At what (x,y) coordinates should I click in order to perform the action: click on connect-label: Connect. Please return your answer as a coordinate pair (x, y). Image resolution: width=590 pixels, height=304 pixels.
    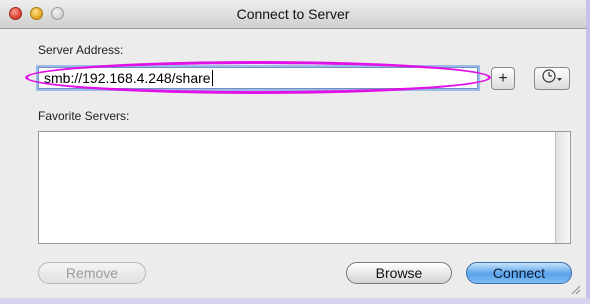
    Looking at the image, I should click on (519, 273).